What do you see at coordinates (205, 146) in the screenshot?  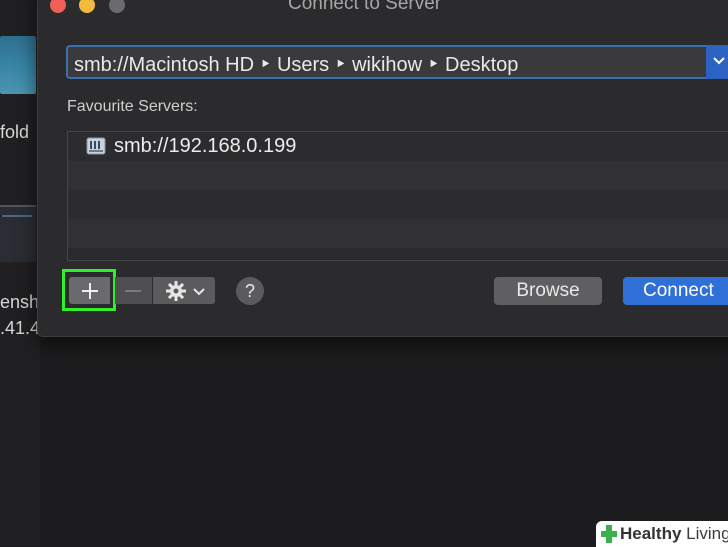 I see `server-list-item-label: smb://192.168.0.199` at bounding box center [205, 146].